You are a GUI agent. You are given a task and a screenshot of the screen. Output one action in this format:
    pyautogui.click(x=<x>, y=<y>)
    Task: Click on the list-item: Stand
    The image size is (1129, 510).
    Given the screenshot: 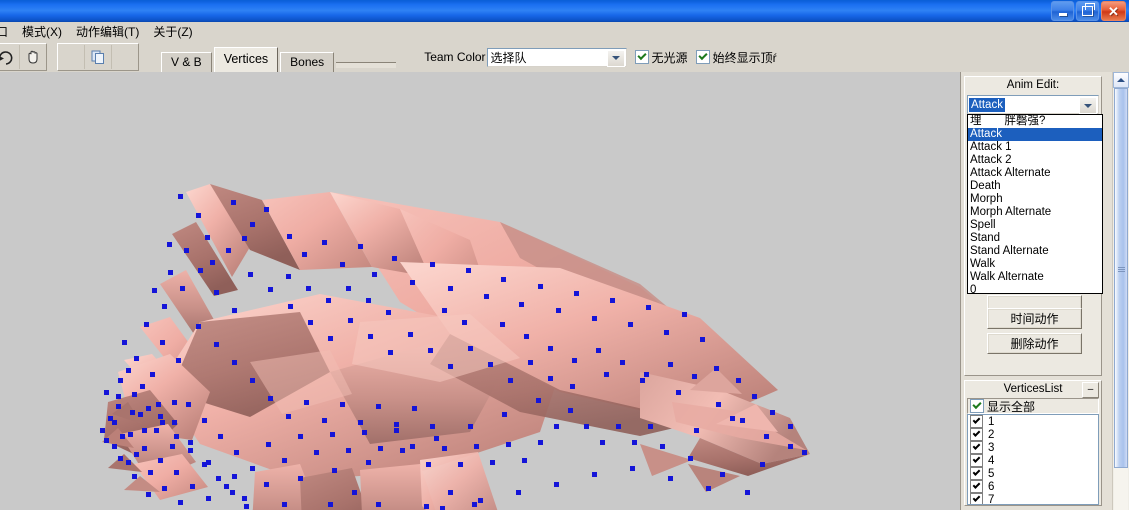 What is the action you would take?
    pyautogui.click(x=1035, y=238)
    